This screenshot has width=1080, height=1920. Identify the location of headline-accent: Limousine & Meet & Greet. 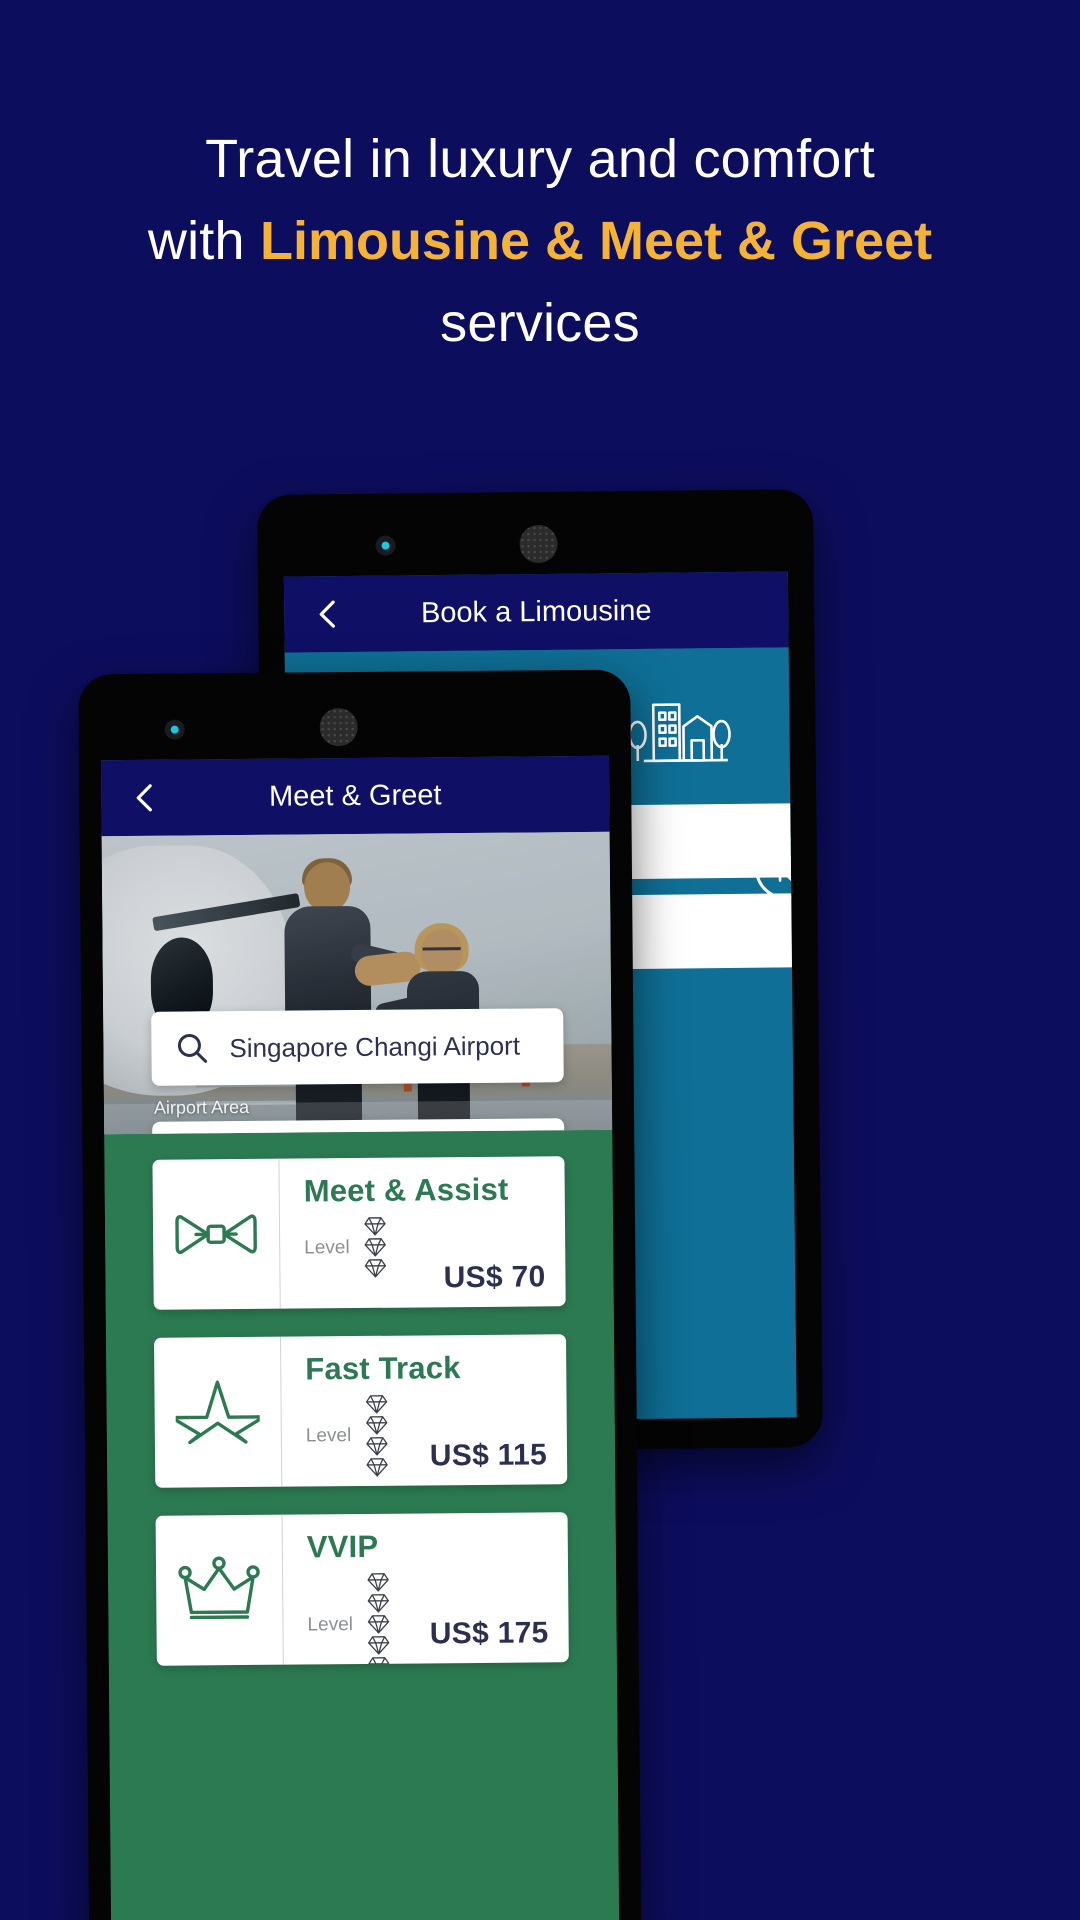
(596, 241).